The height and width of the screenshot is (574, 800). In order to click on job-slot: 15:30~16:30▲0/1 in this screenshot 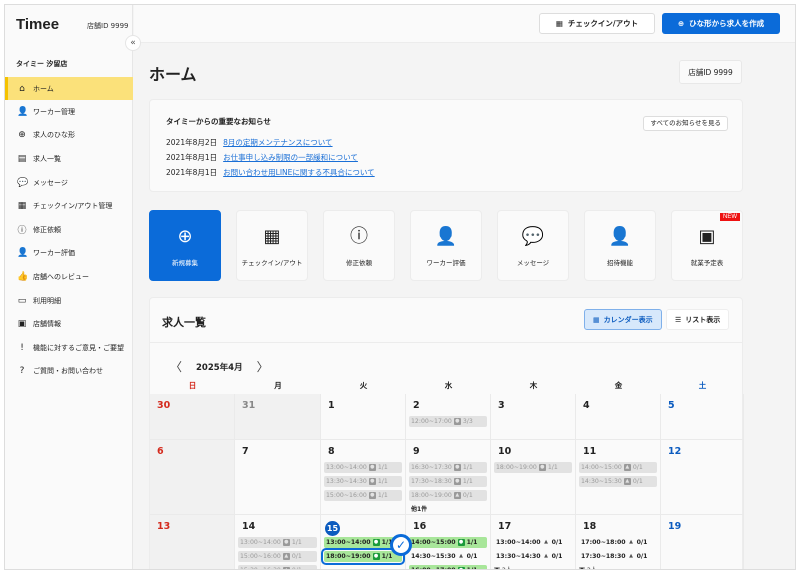, I will do `click(277, 567)`.